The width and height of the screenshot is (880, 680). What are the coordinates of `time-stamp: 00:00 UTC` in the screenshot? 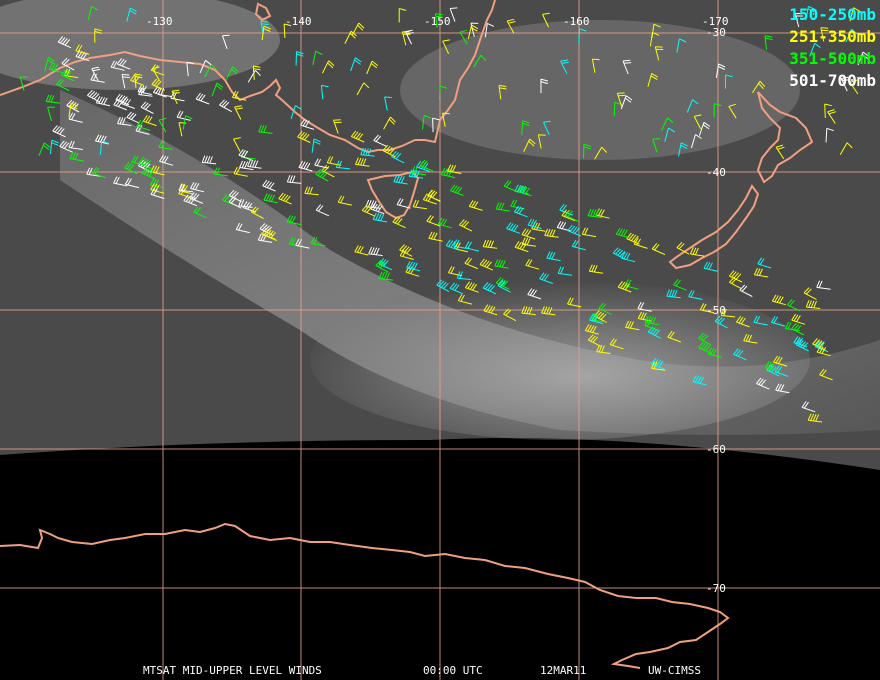 It's located at (453, 670).